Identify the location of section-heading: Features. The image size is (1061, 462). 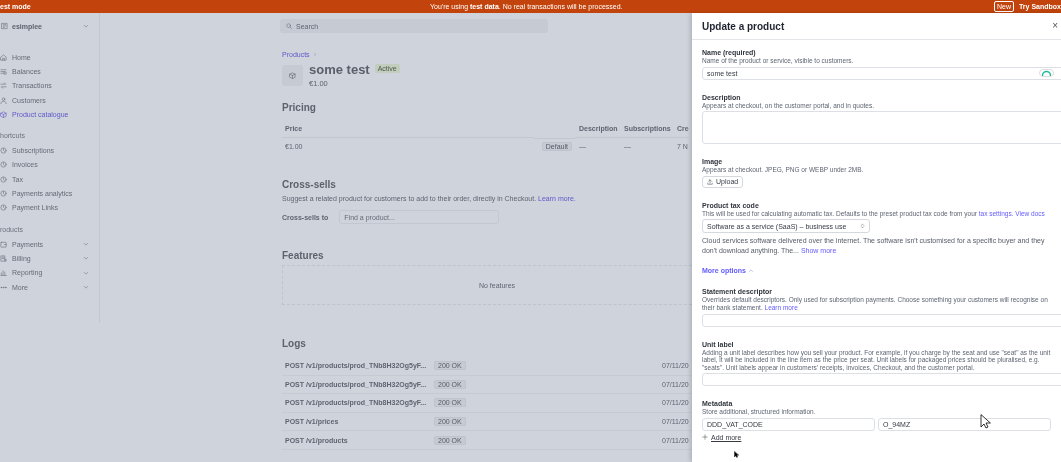
(303, 255).